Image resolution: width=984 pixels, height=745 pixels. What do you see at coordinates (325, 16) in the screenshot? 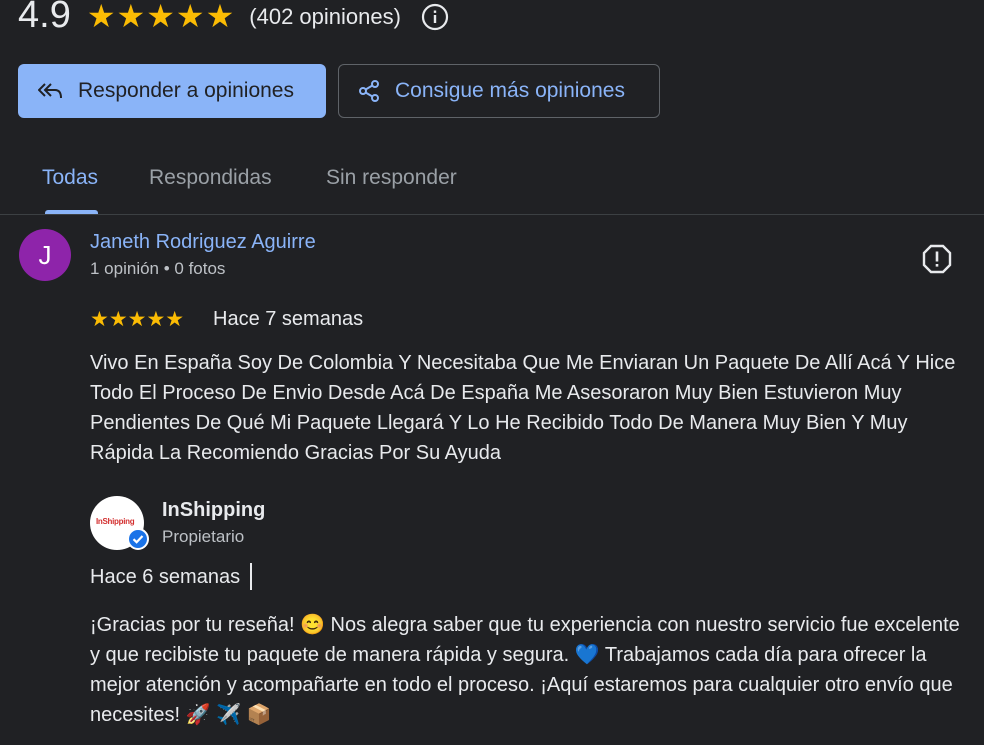
I see `review-count: (402 opiniones)` at bounding box center [325, 16].